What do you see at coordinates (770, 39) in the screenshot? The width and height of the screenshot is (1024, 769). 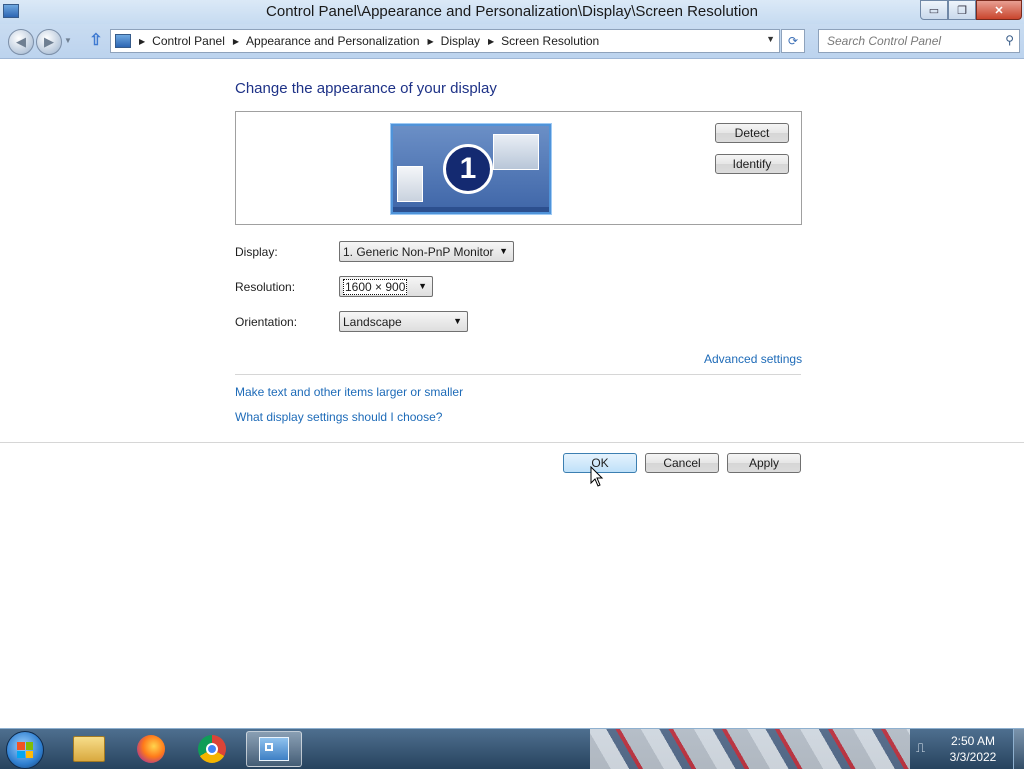 I see `address-dropdown-icon: ▼` at bounding box center [770, 39].